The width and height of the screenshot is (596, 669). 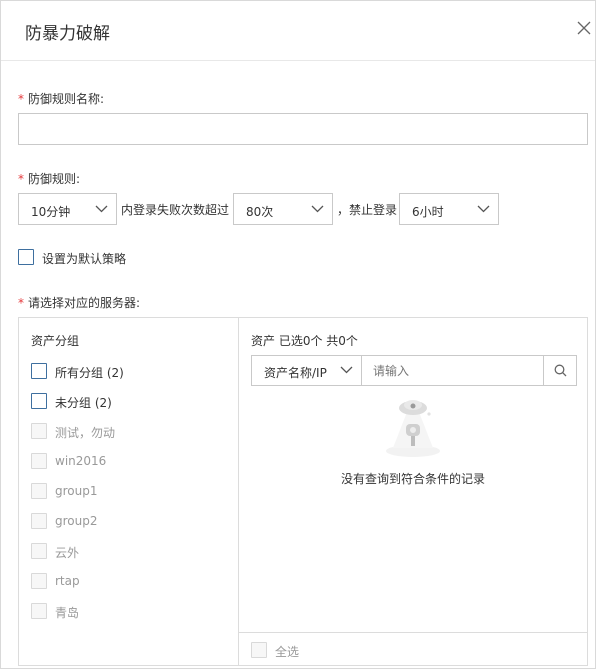 I want to click on default-policy-label: 设置为默认策略, so click(x=84, y=259).